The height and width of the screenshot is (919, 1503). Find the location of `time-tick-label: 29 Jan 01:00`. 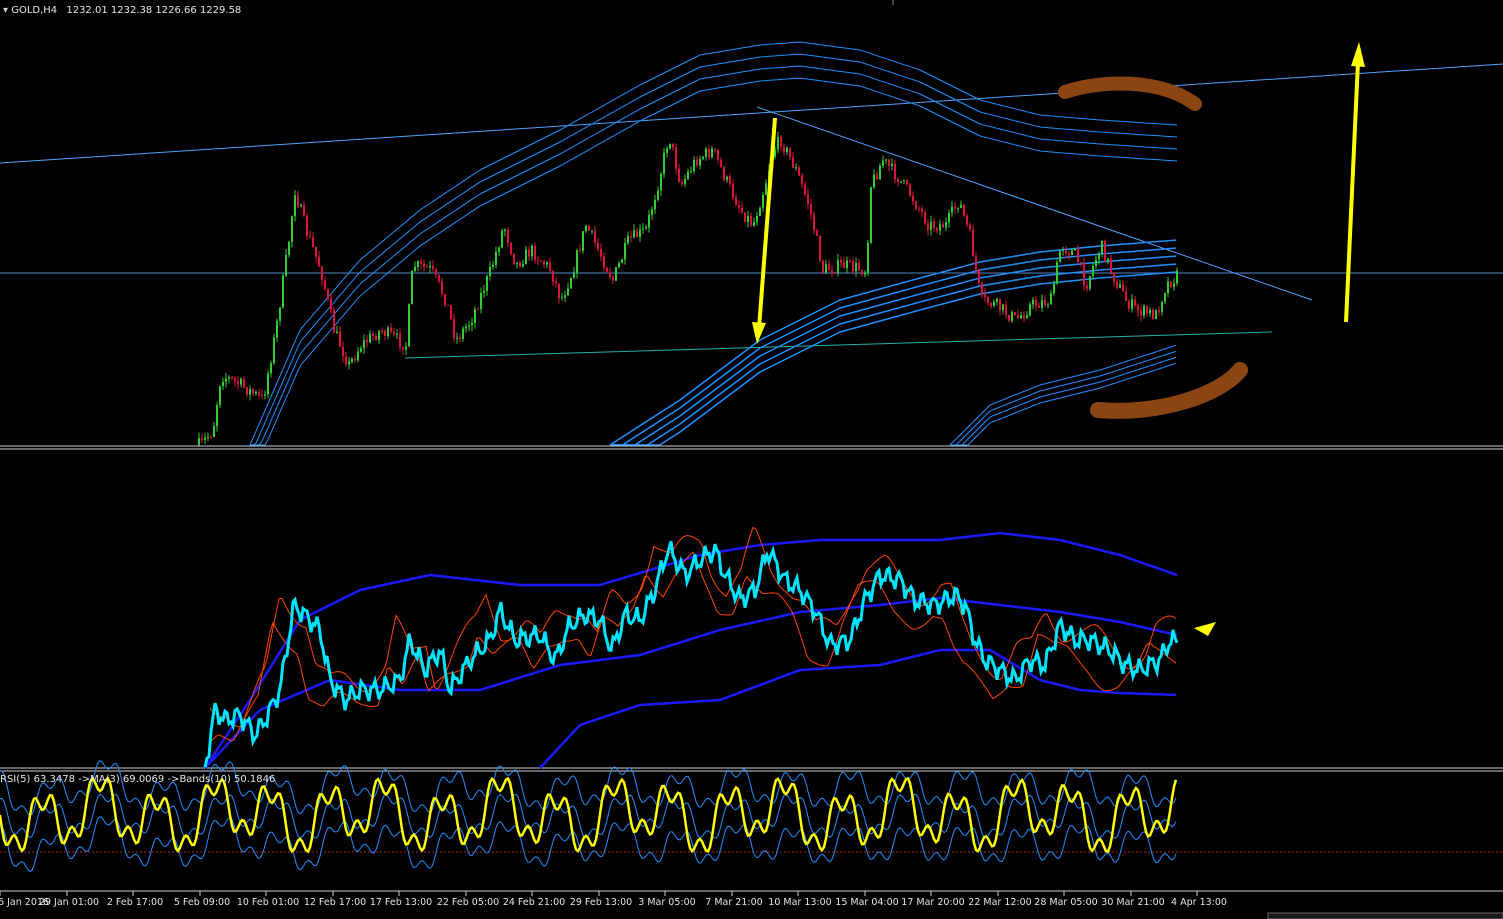

time-tick-label: 29 Jan 01:00 is located at coordinates (69, 902).